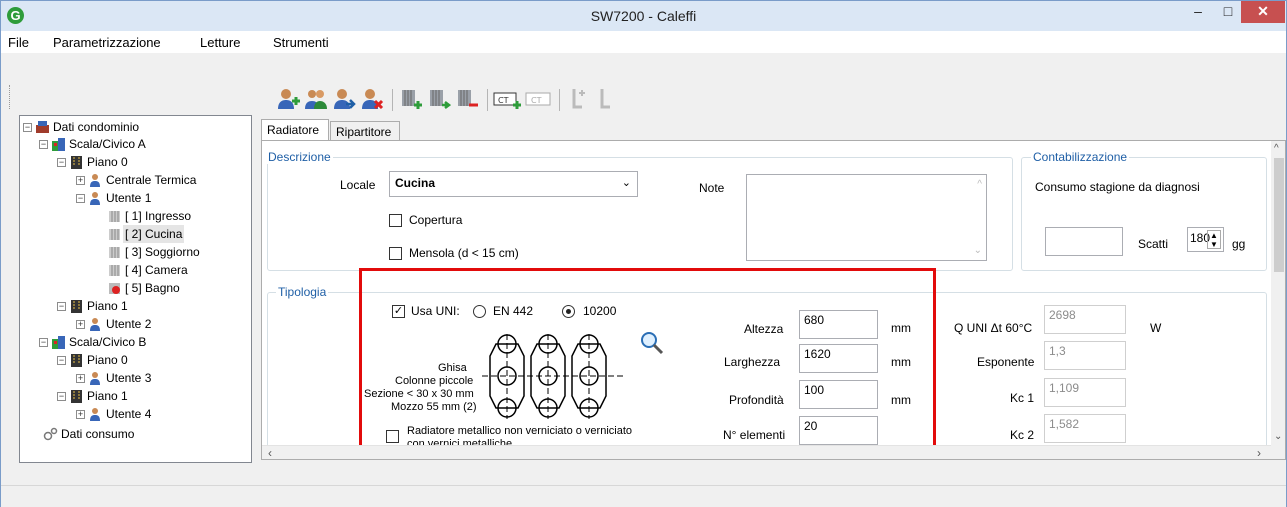  I want to click on tree-piano1-b: Piano 1, so click(107, 396).